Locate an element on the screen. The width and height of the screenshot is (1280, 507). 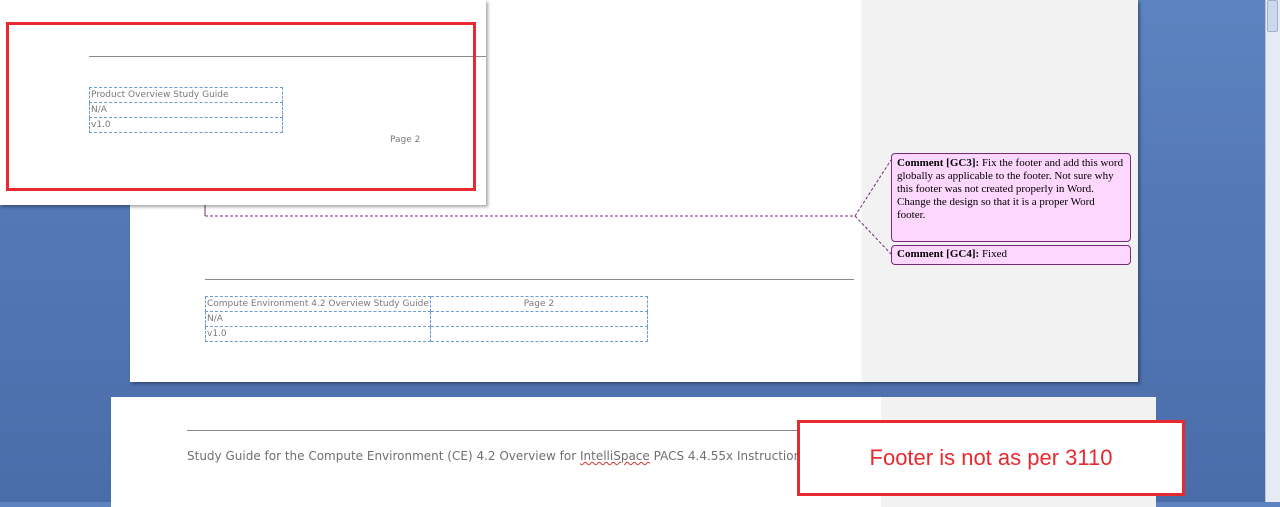
header-text-suffix: PACS 4.4.55x Instructiona is located at coordinates (729, 456).